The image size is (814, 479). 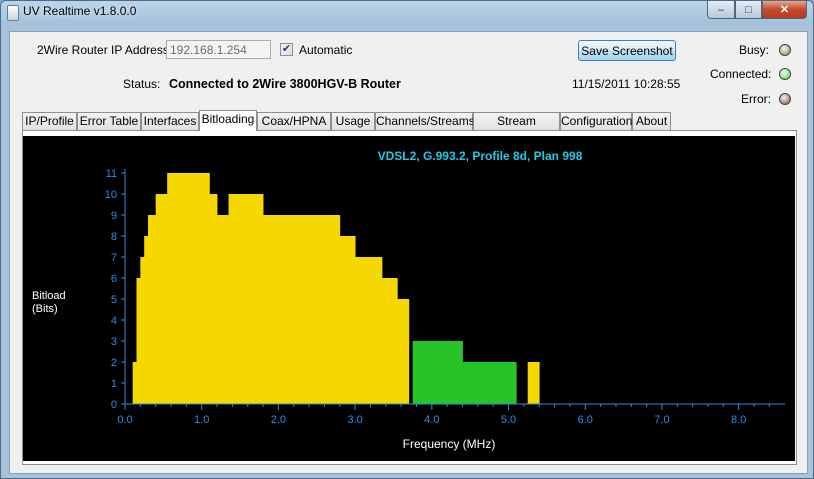 I want to click on y-axis-label: Bitload (Bits), so click(x=49, y=302).